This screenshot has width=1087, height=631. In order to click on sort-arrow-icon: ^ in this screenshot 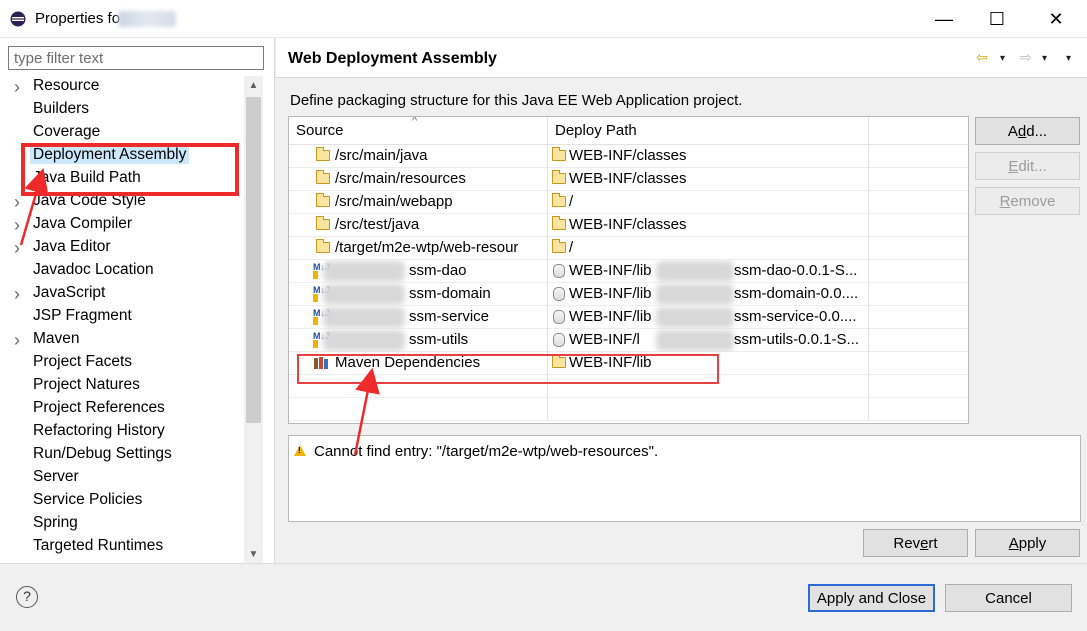, I will do `click(415, 121)`.